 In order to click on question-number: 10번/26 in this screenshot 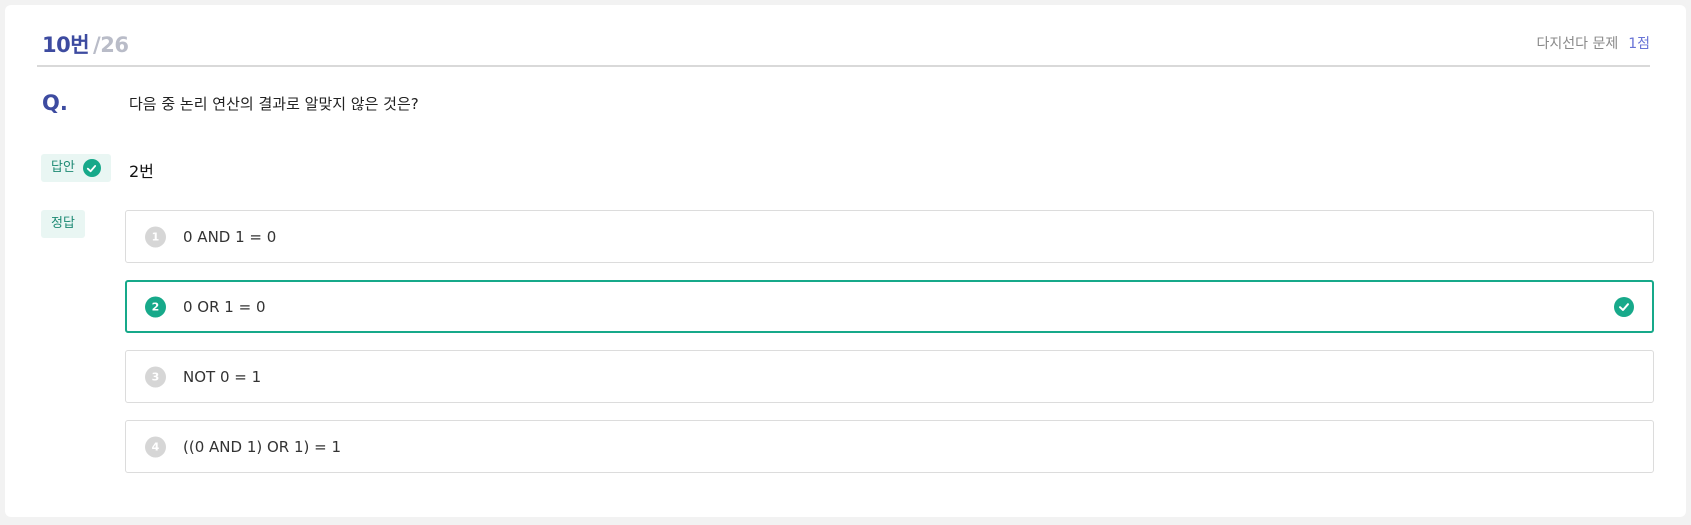, I will do `click(85, 44)`.